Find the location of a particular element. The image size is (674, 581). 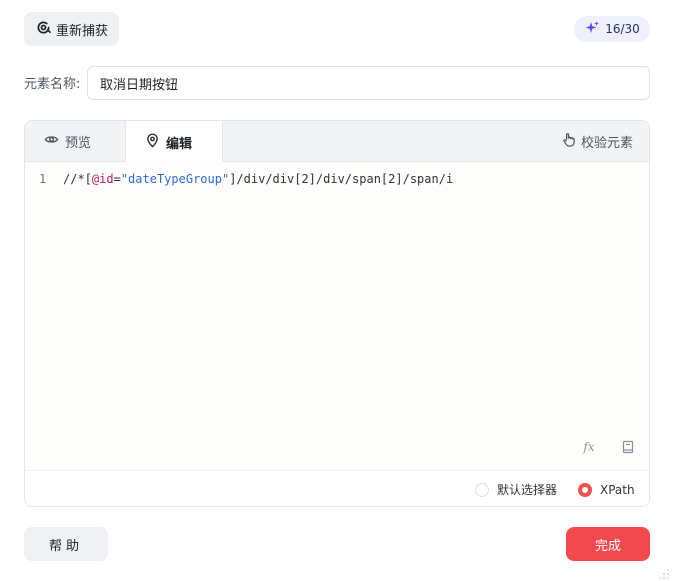

tab-edit-label: 编辑 is located at coordinates (179, 144).